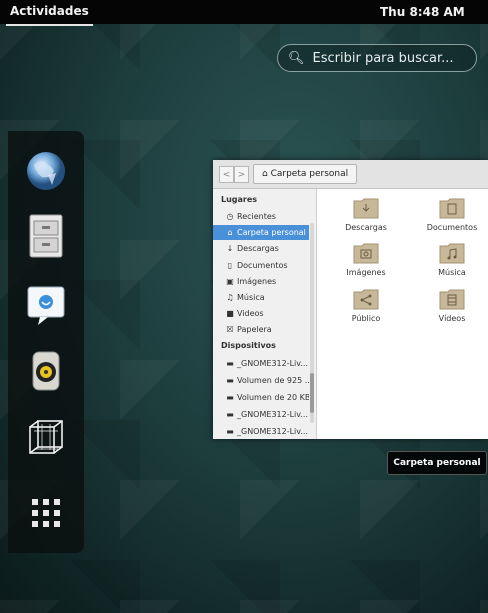 The image size is (488, 613). What do you see at coordinates (46, 371) in the screenshot?
I see `audio-player-icon` at bounding box center [46, 371].